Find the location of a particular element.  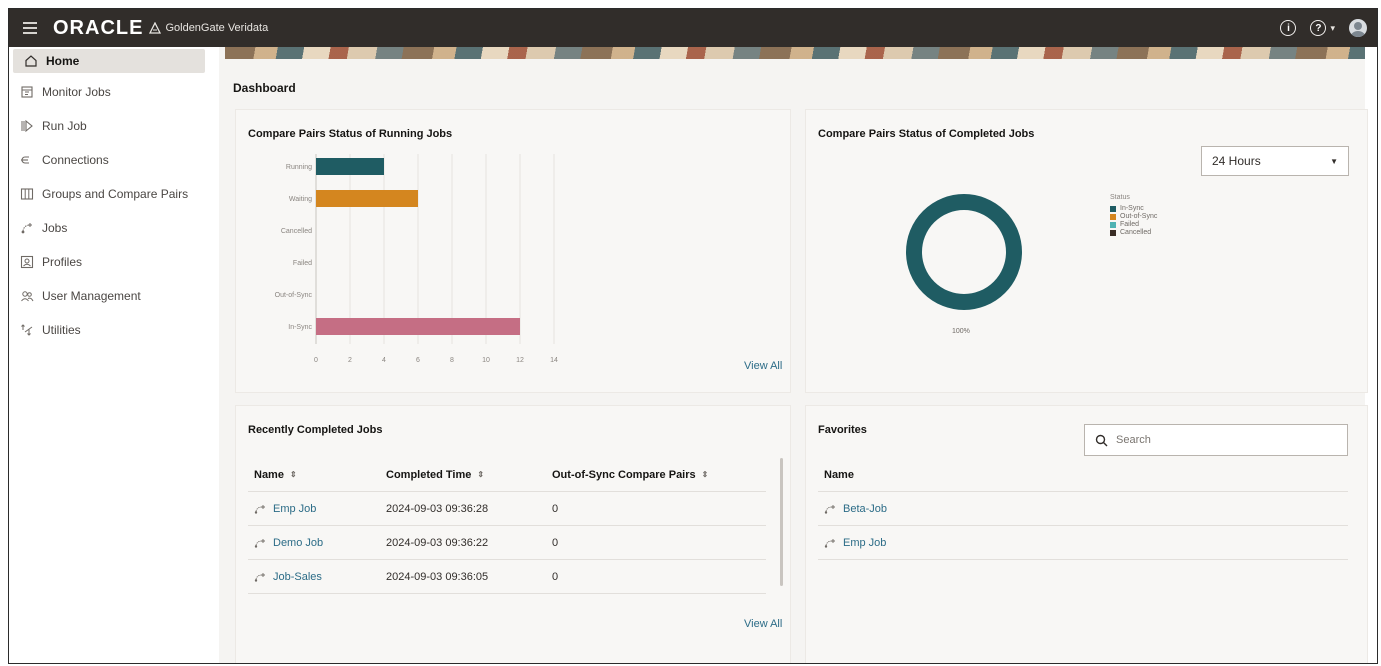

legend-item-in-sync: In-Sync is located at coordinates (1133, 208).